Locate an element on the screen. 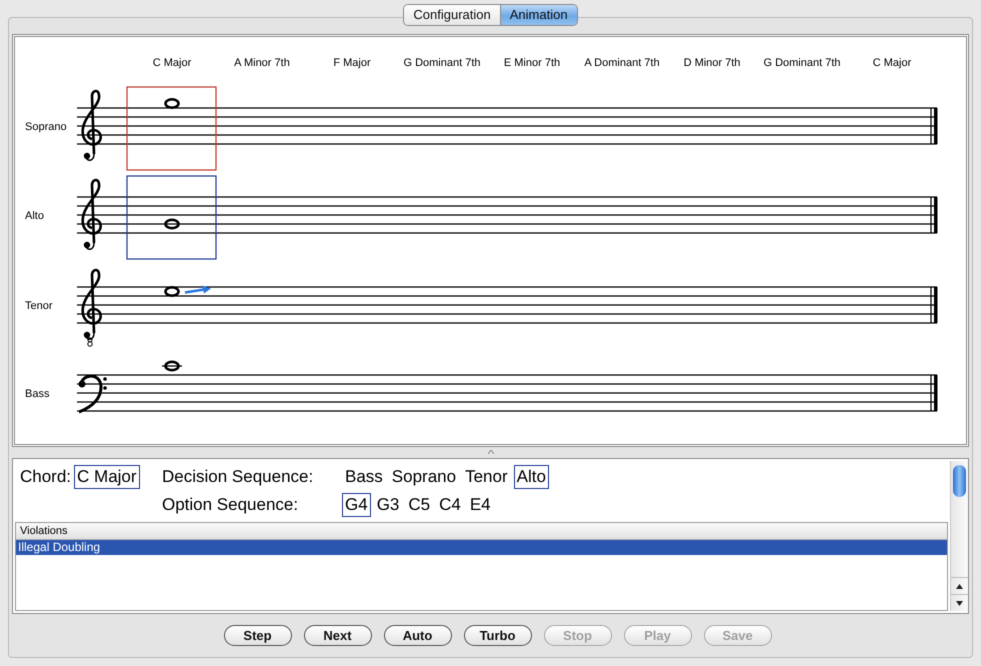 The height and width of the screenshot is (666, 981). action-button: Turbo is located at coordinates (498, 635).